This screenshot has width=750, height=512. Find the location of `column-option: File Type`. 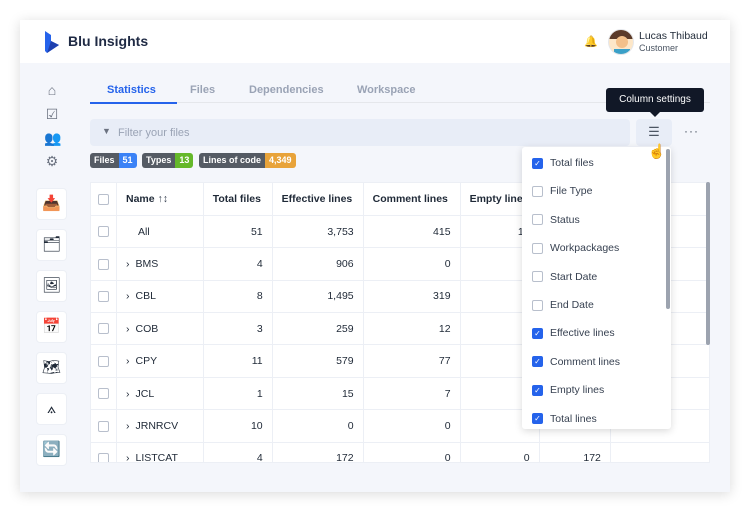

column-option: File Type is located at coordinates (562, 191).